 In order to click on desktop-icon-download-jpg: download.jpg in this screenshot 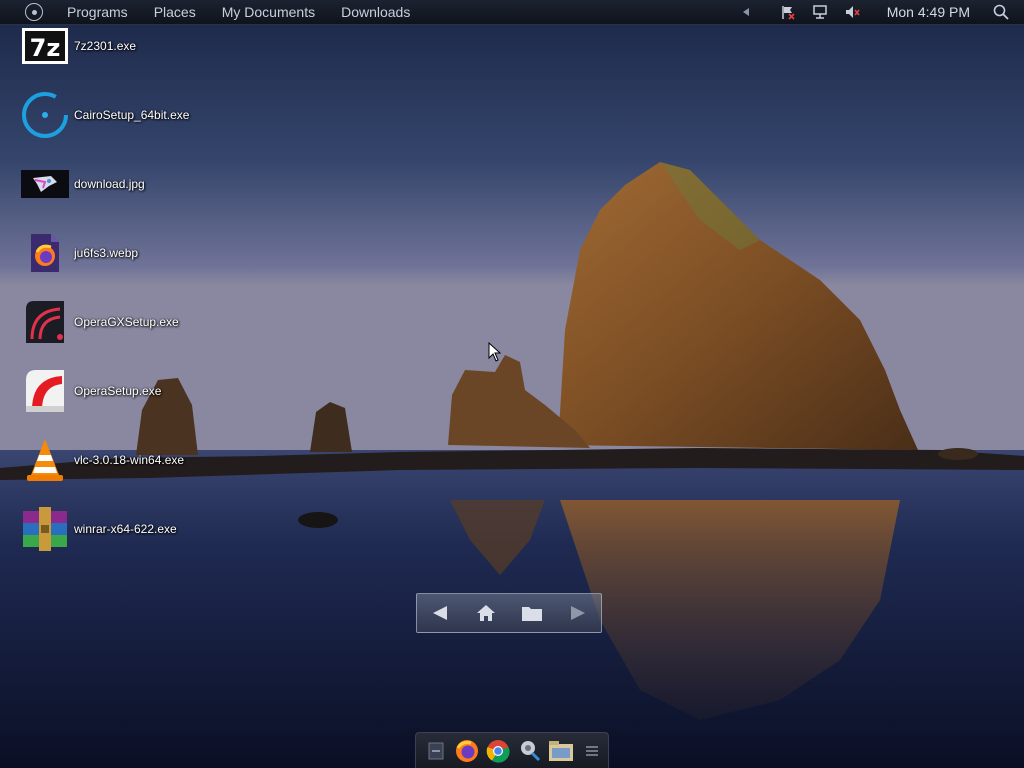, I will do `click(82, 184)`.